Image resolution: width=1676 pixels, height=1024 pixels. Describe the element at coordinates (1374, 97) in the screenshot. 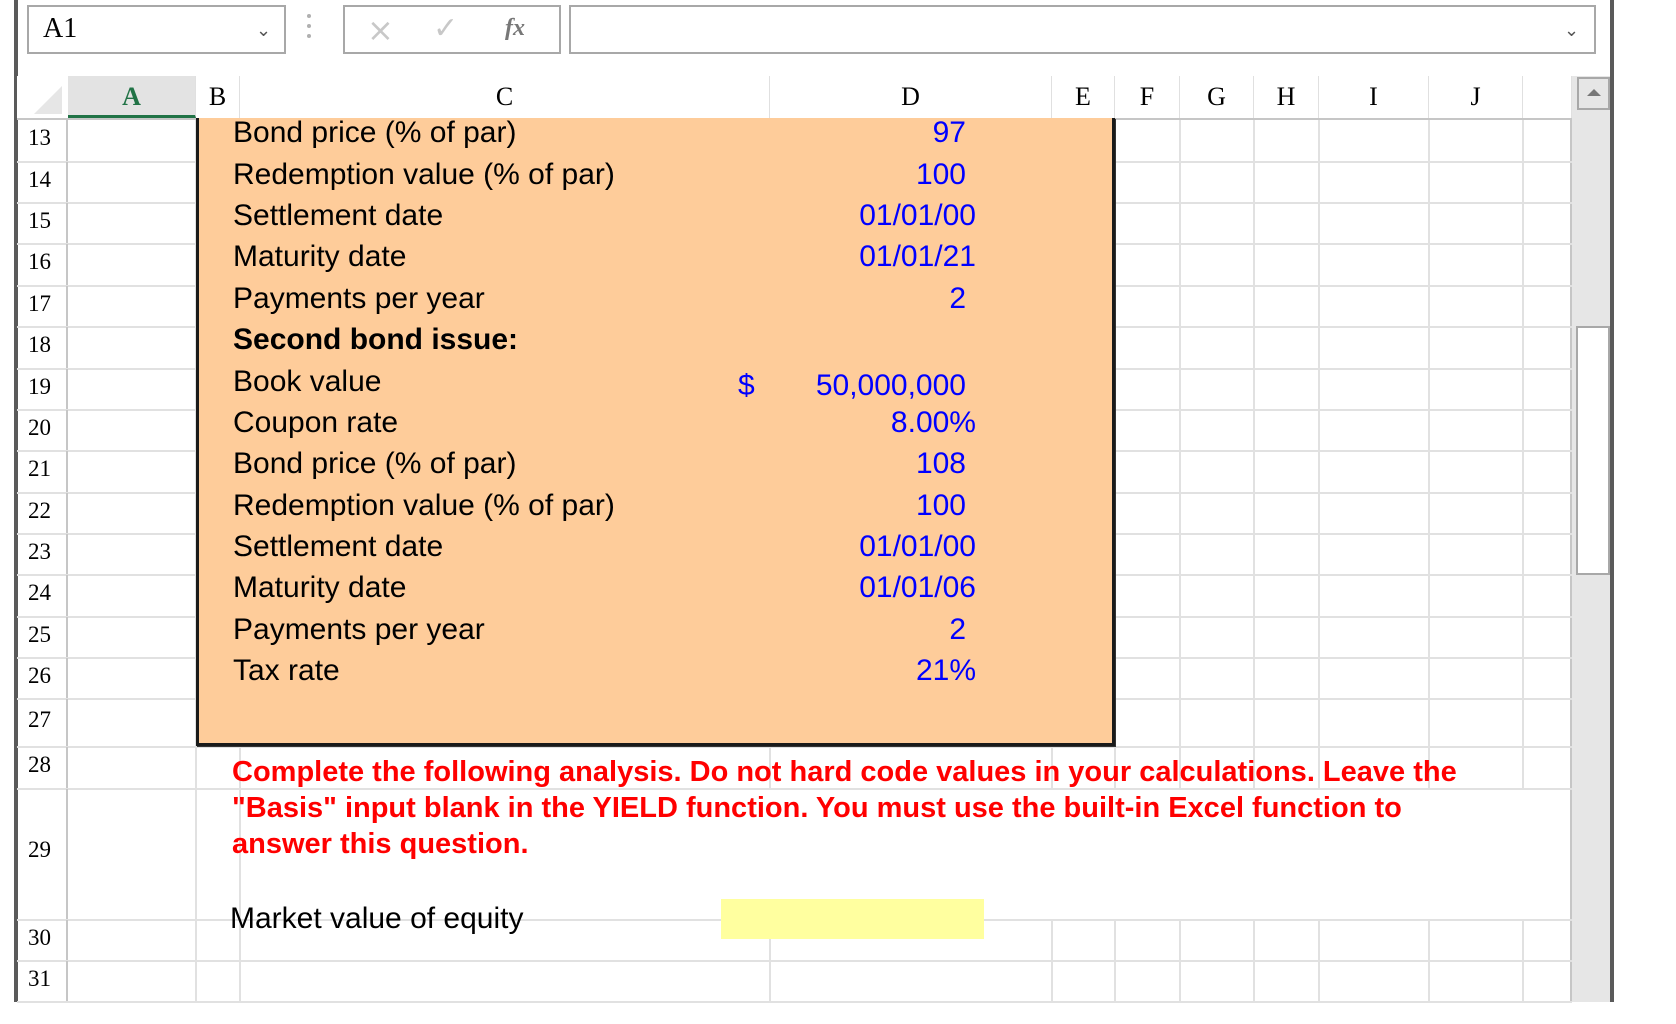

I see `column-header-i: I` at that location.